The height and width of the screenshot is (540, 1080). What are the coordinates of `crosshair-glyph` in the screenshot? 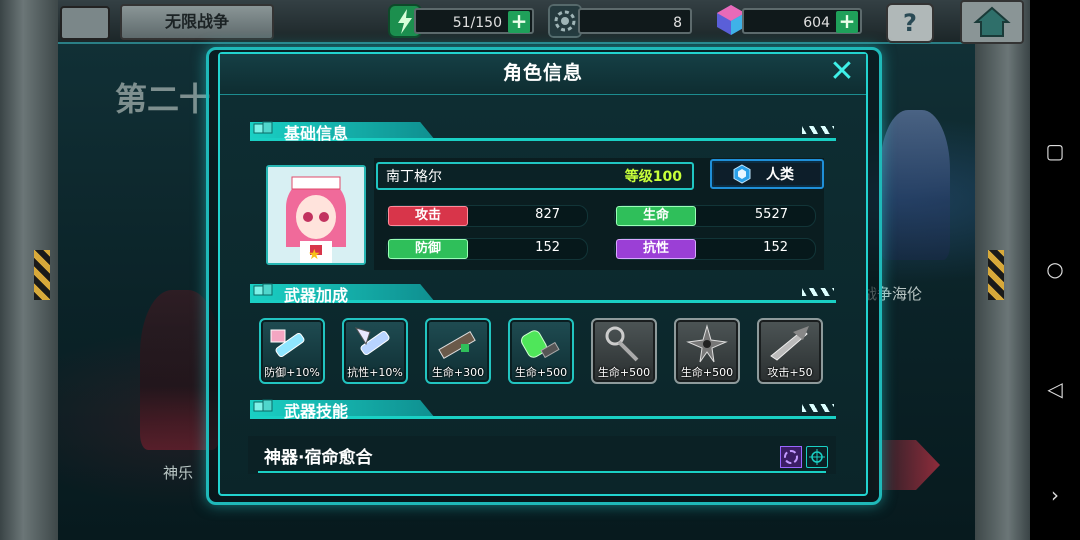 It's located at (817, 457).